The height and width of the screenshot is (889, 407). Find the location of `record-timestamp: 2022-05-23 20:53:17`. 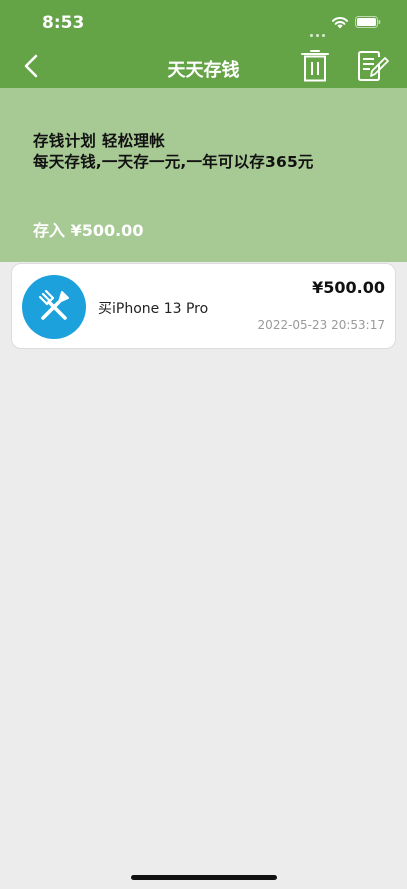

record-timestamp: 2022-05-23 20:53:17 is located at coordinates (321, 325).